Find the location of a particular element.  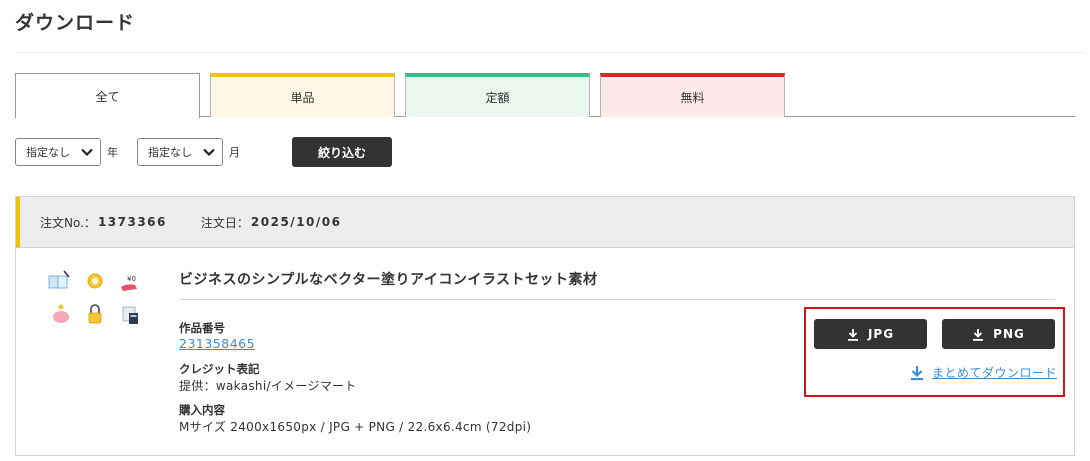

download-png-label: PNG is located at coordinates (1009, 334).